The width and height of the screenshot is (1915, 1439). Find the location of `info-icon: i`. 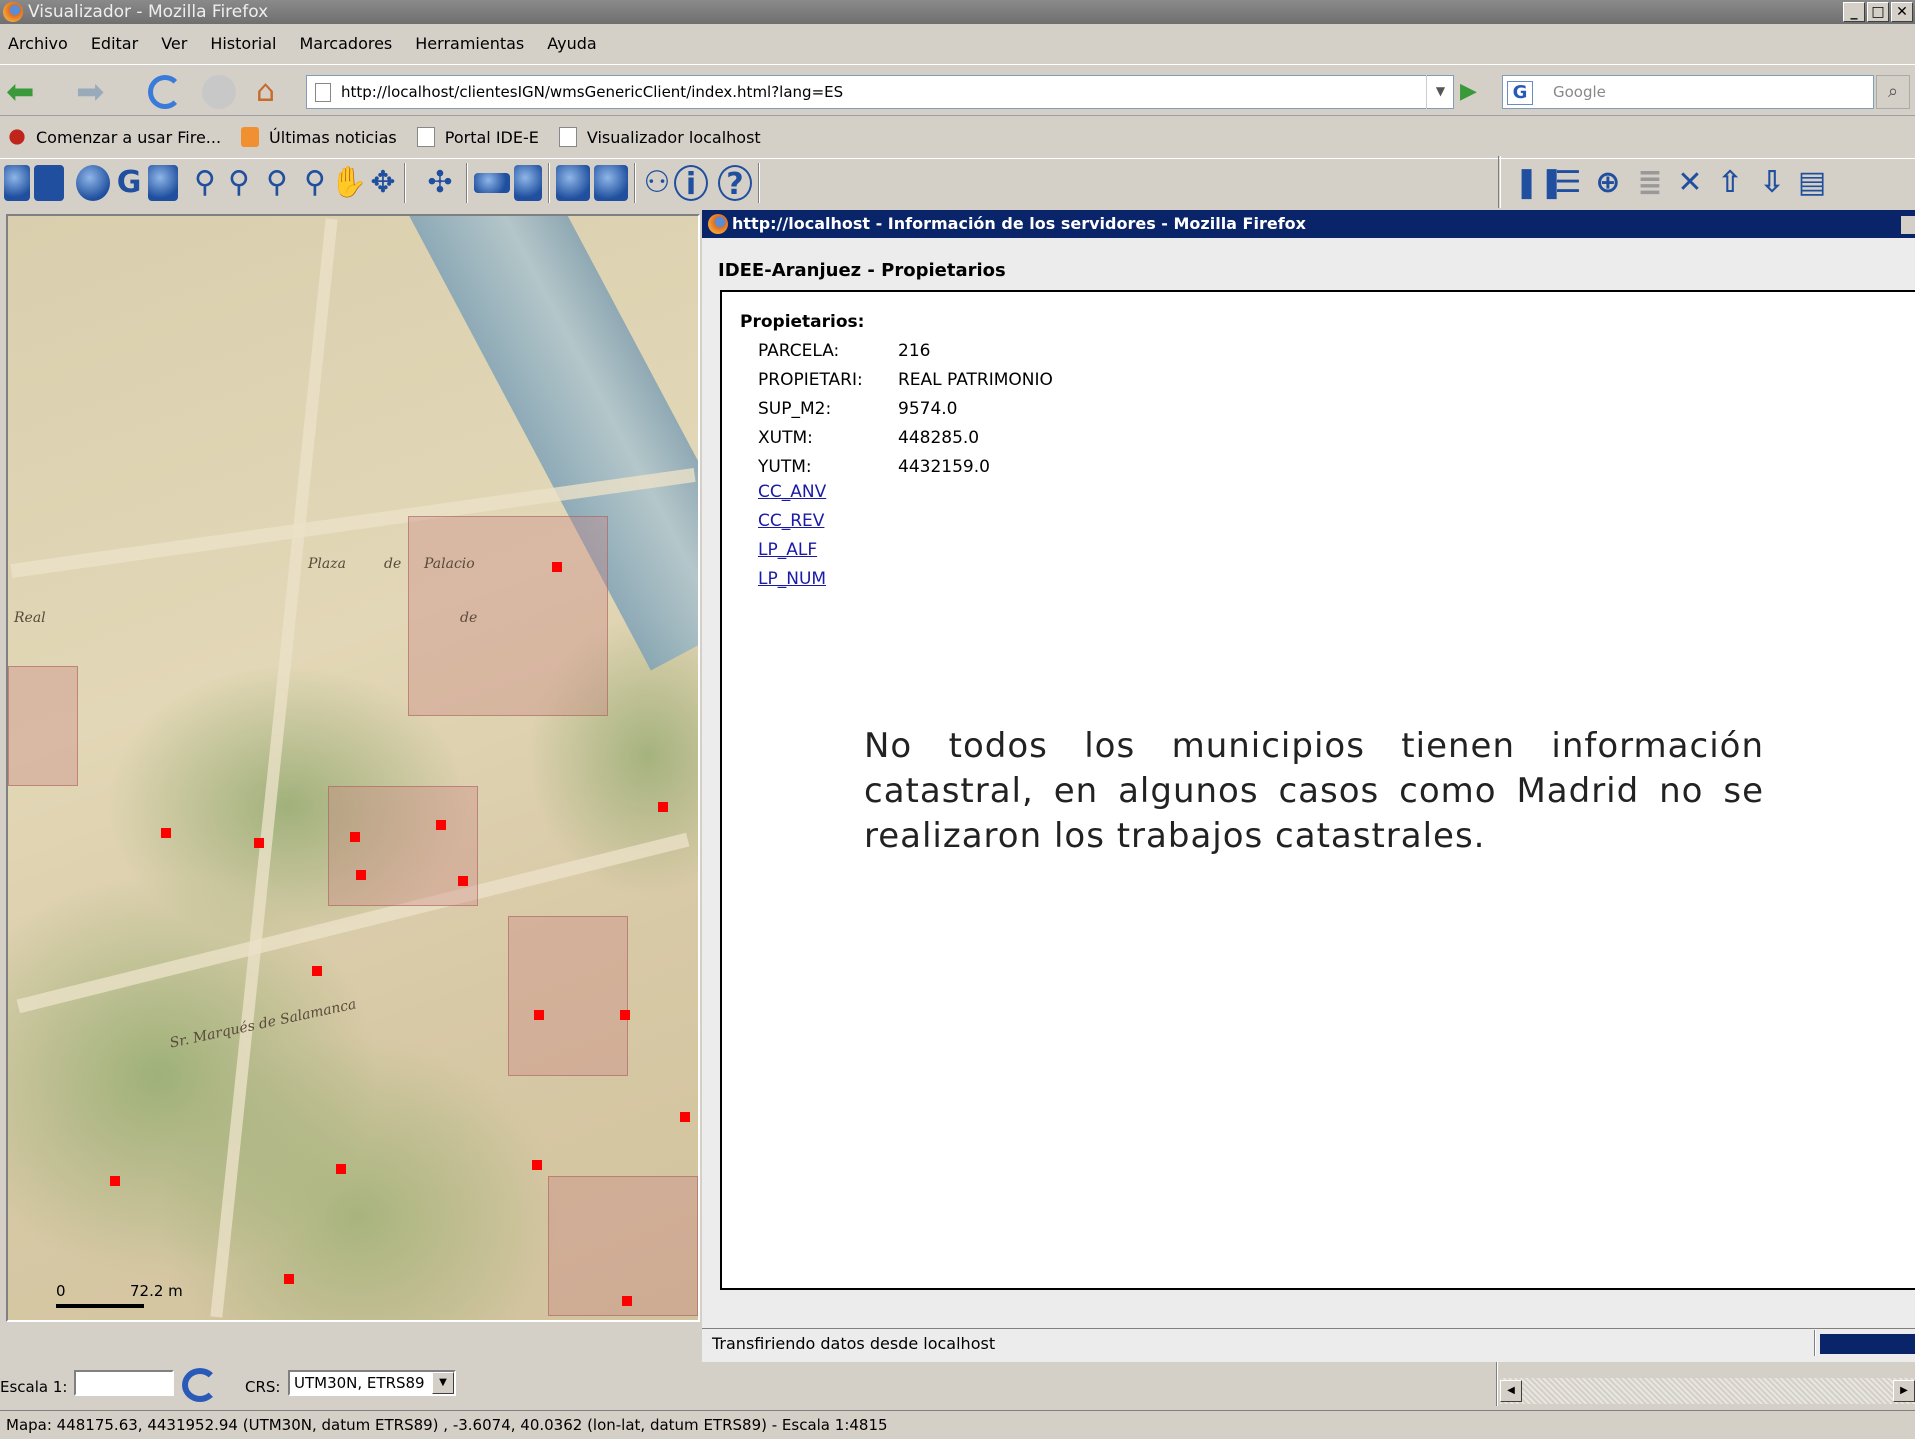

info-icon: i is located at coordinates (691, 183).